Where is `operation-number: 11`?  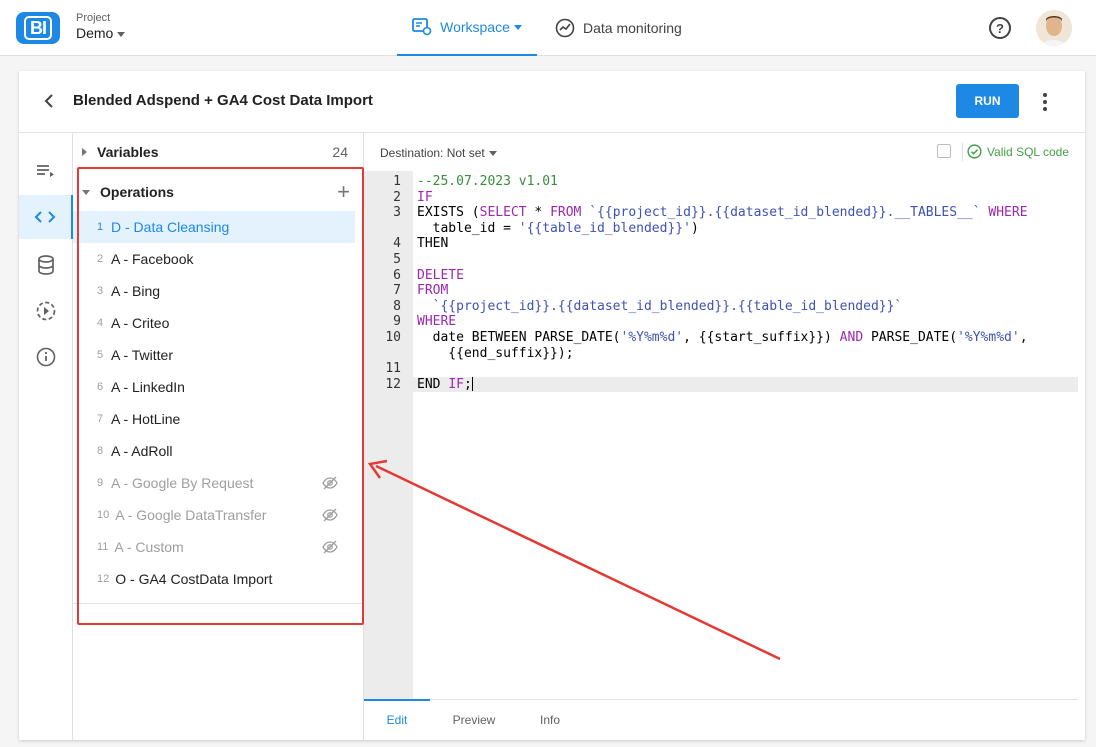 operation-number: 11 is located at coordinates (103, 547).